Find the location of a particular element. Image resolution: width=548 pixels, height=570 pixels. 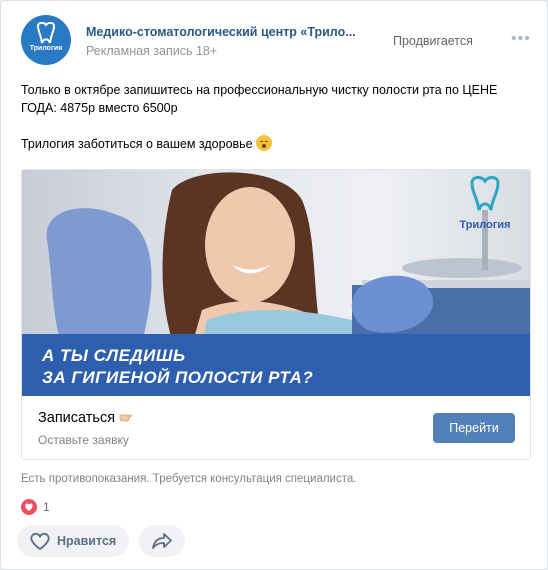

post-subtitle: Рекламная запись 18+ is located at coordinates (152, 51).